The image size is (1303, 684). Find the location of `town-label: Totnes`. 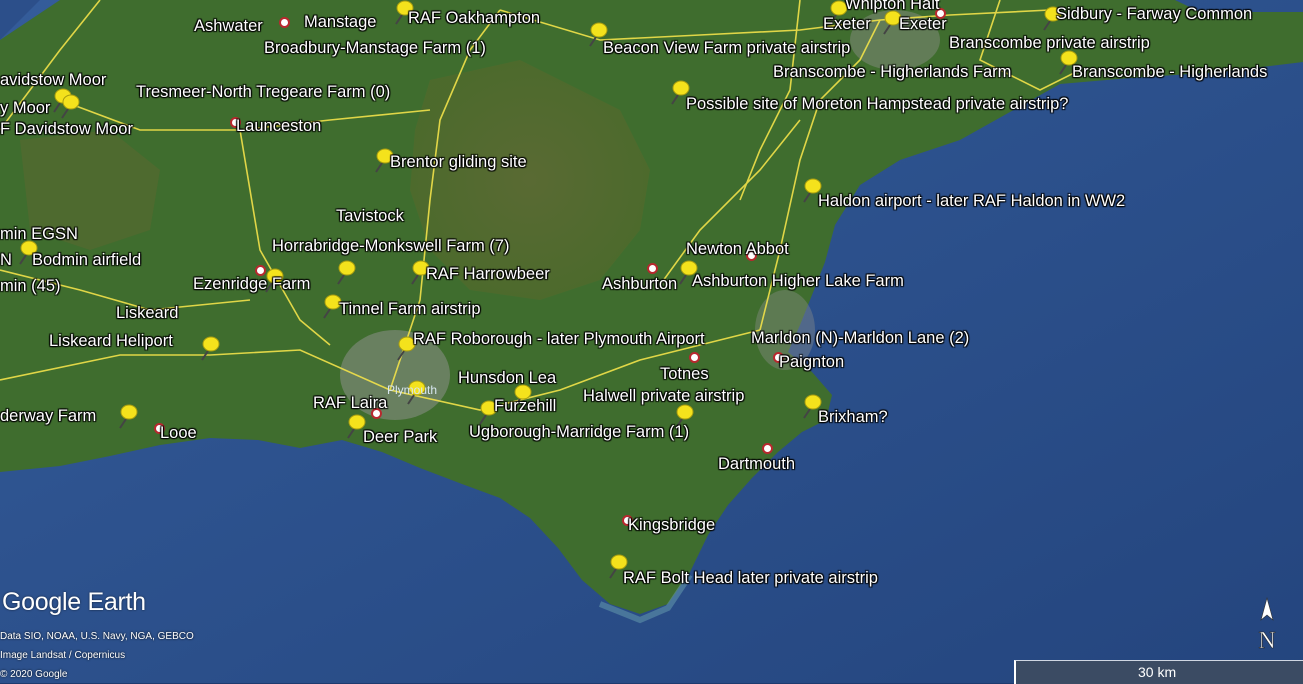

town-label: Totnes is located at coordinates (684, 374).